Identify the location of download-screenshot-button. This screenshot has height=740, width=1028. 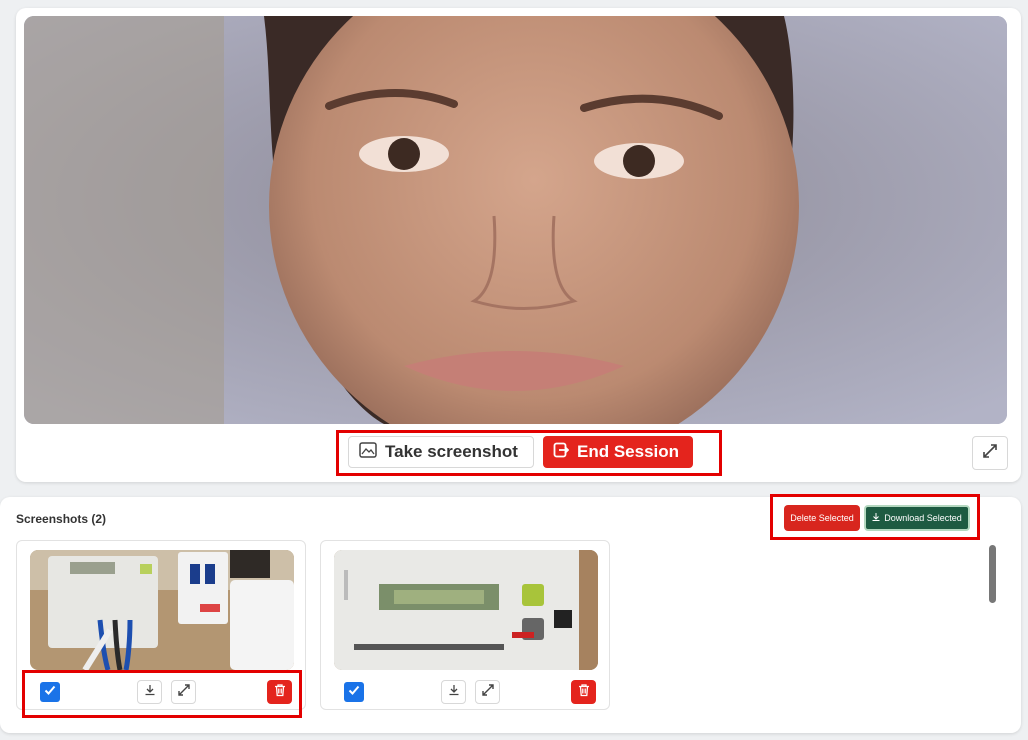
(453, 692).